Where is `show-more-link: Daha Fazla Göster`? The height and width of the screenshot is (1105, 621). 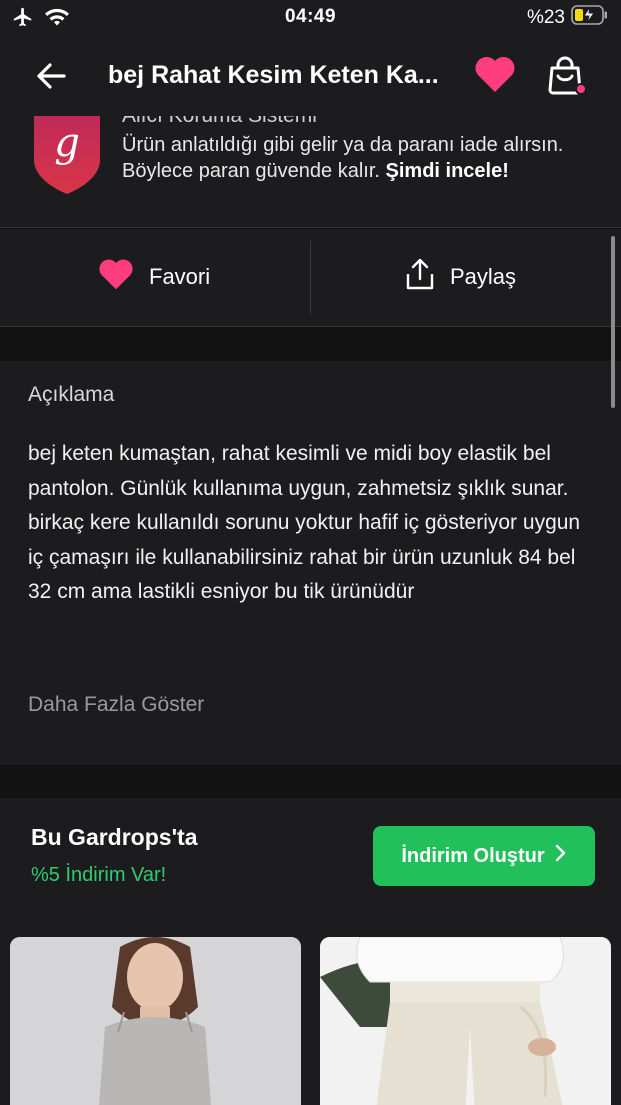 show-more-link: Daha Fazla Göster is located at coordinates (116, 705).